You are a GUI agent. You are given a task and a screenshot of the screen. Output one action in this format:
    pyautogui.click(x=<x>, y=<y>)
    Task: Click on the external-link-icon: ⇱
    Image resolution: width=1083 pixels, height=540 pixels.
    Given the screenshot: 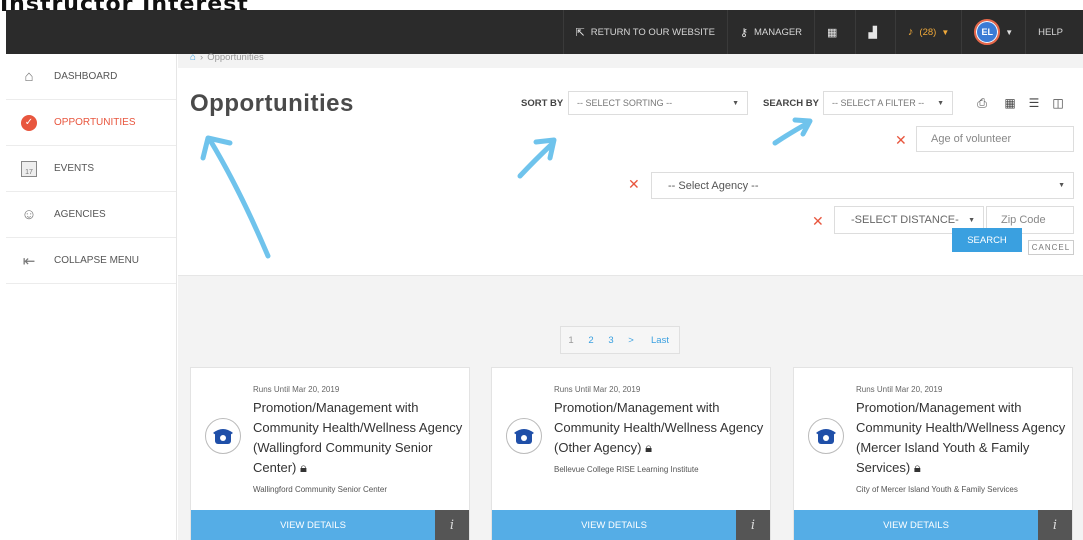 What is the action you would take?
    pyautogui.click(x=580, y=32)
    